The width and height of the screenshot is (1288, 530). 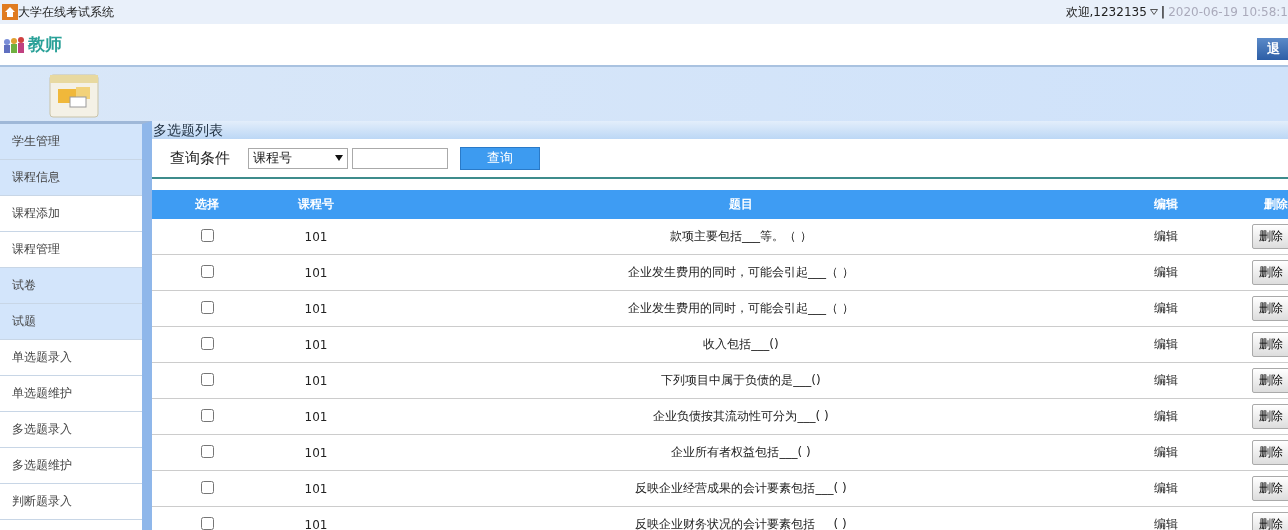 What do you see at coordinates (741, 204) in the screenshot?
I see `column-header: 题目` at bounding box center [741, 204].